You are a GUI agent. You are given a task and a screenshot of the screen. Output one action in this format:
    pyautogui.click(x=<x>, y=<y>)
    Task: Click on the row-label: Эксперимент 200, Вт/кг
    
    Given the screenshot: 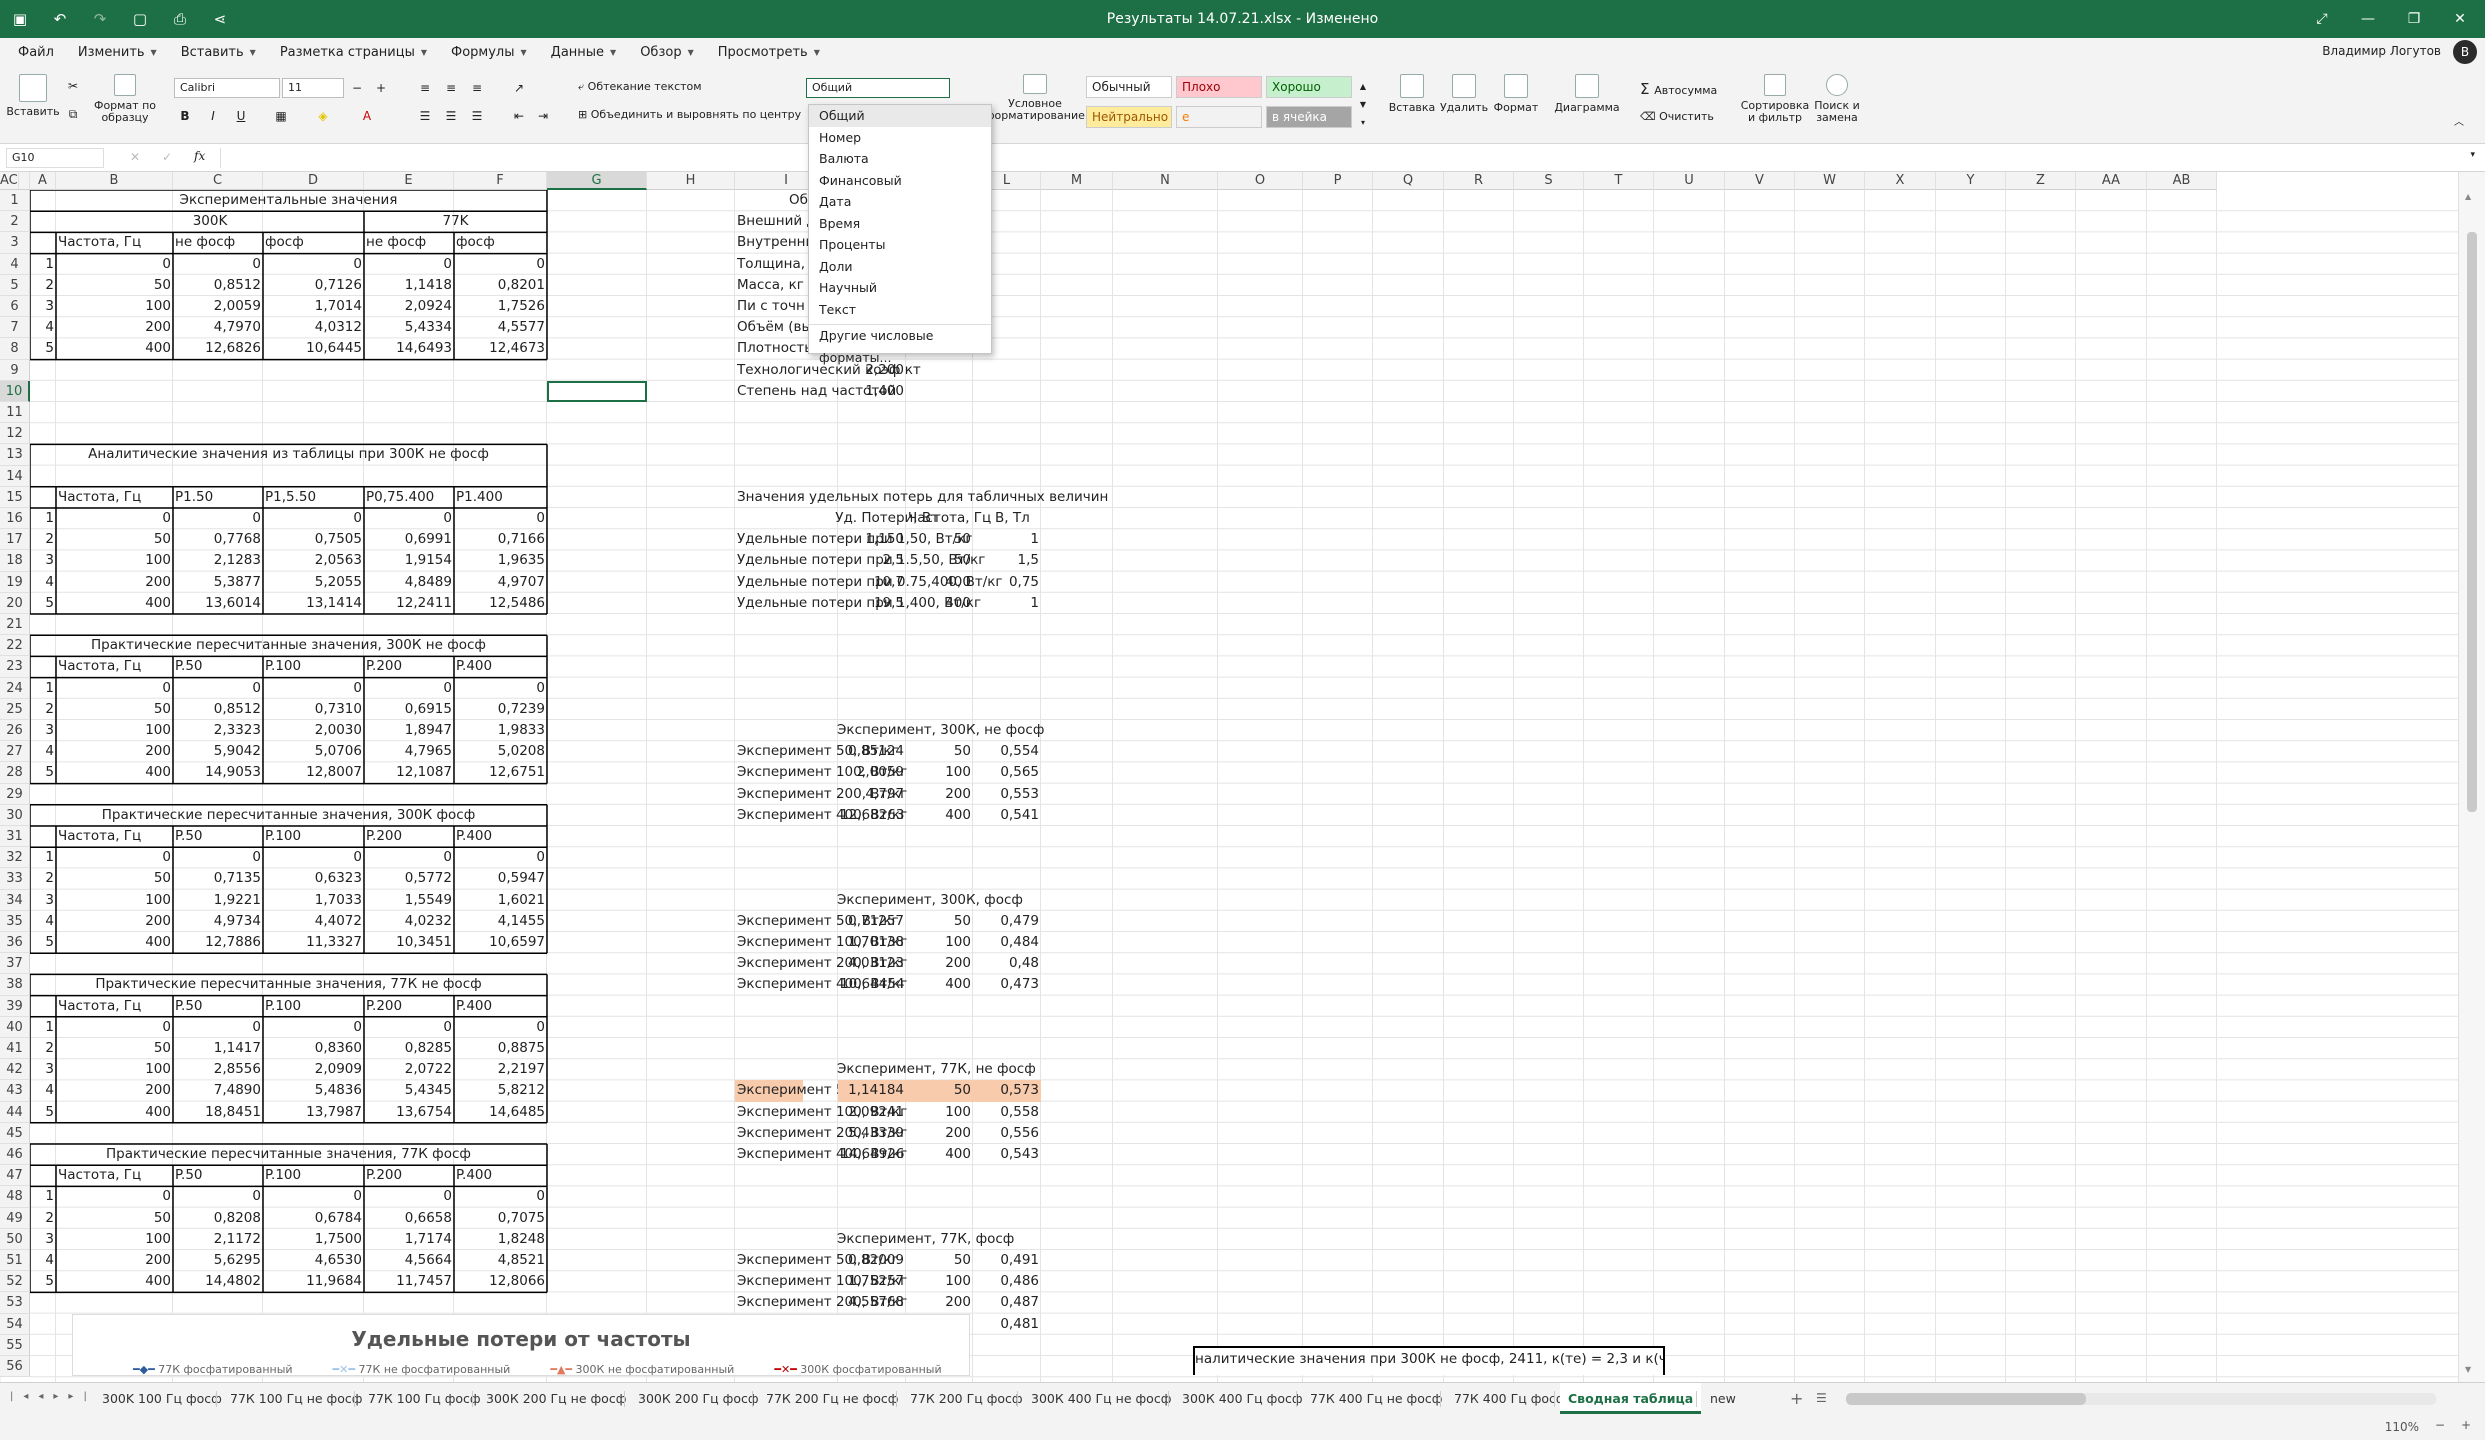 What is the action you would take?
    pyautogui.click(x=821, y=1302)
    